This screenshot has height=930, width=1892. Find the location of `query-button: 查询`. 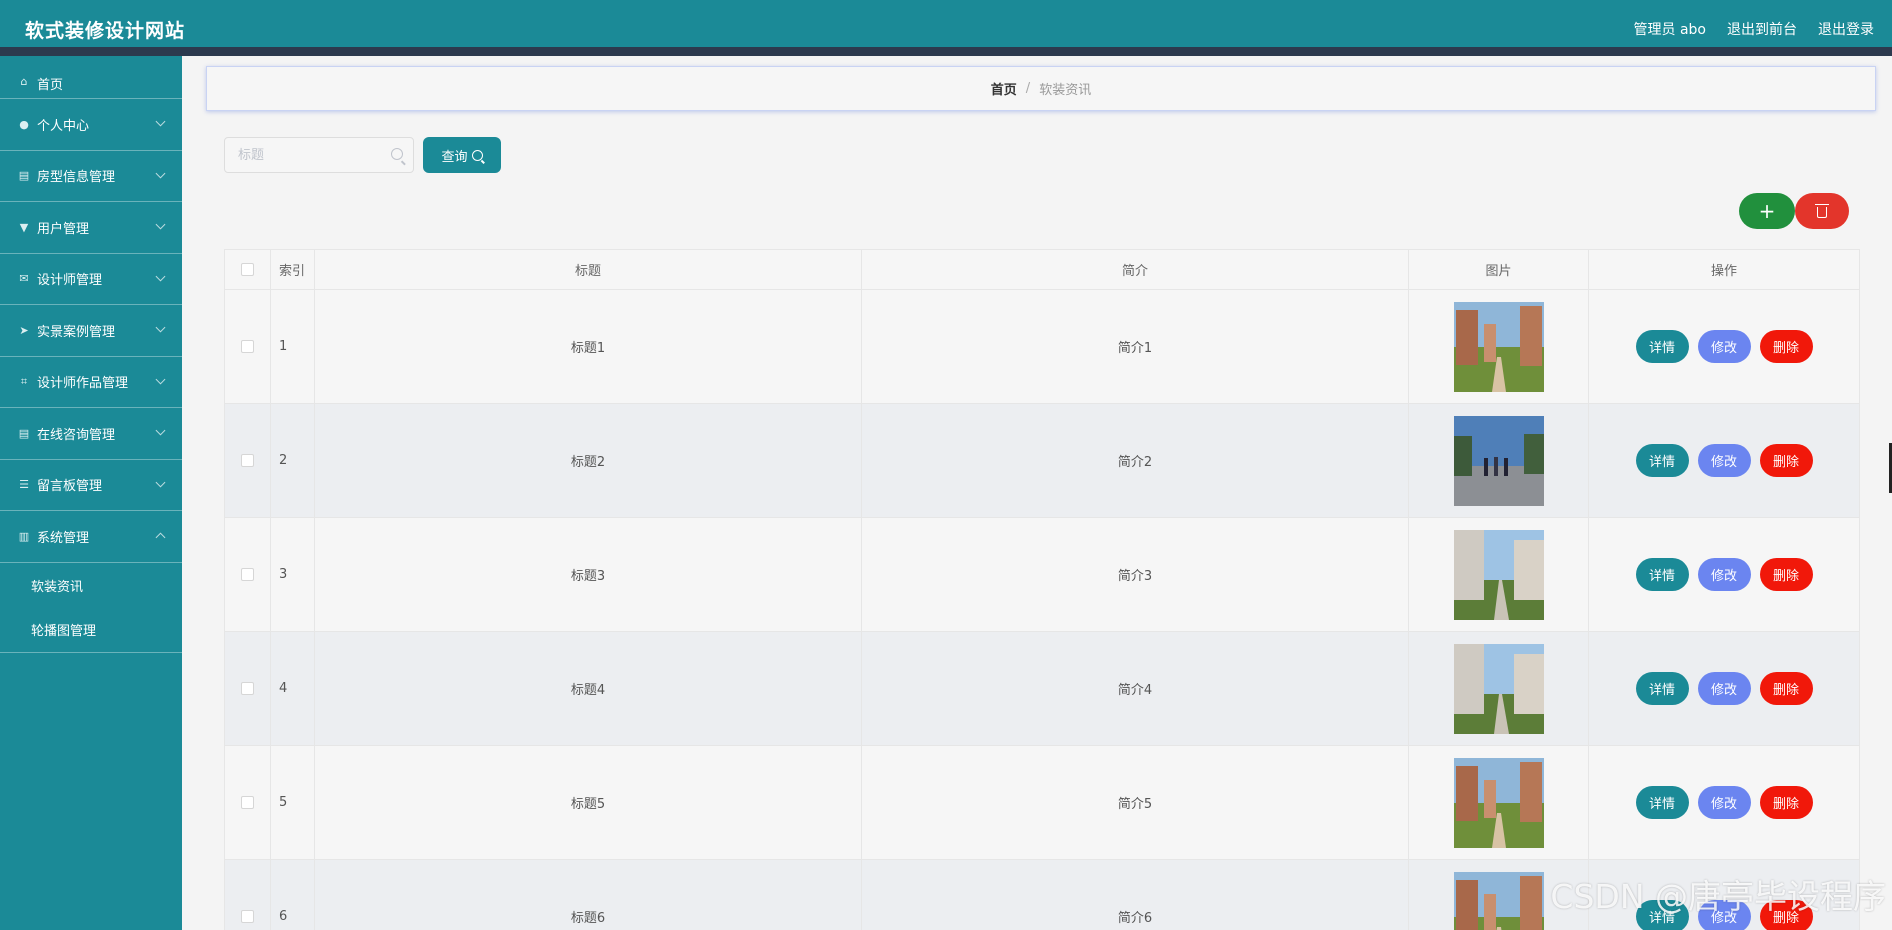

query-button: 查询 is located at coordinates (462, 155).